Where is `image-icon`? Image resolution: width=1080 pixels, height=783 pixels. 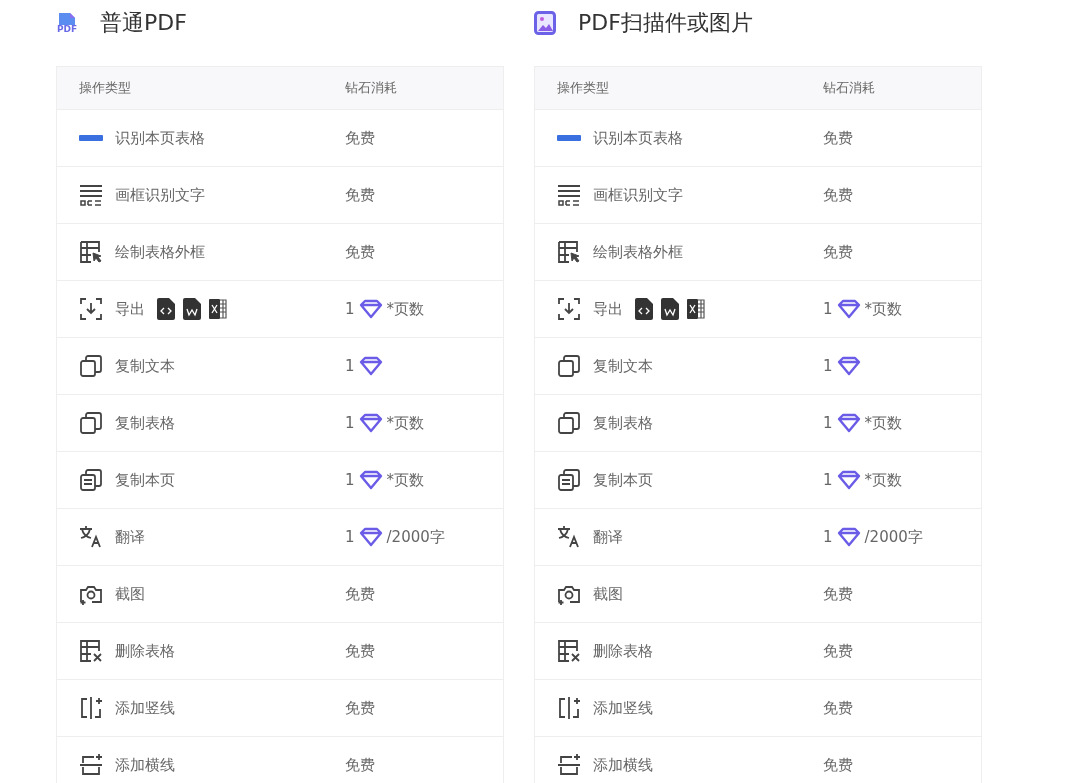 image-icon is located at coordinates (545, 23).